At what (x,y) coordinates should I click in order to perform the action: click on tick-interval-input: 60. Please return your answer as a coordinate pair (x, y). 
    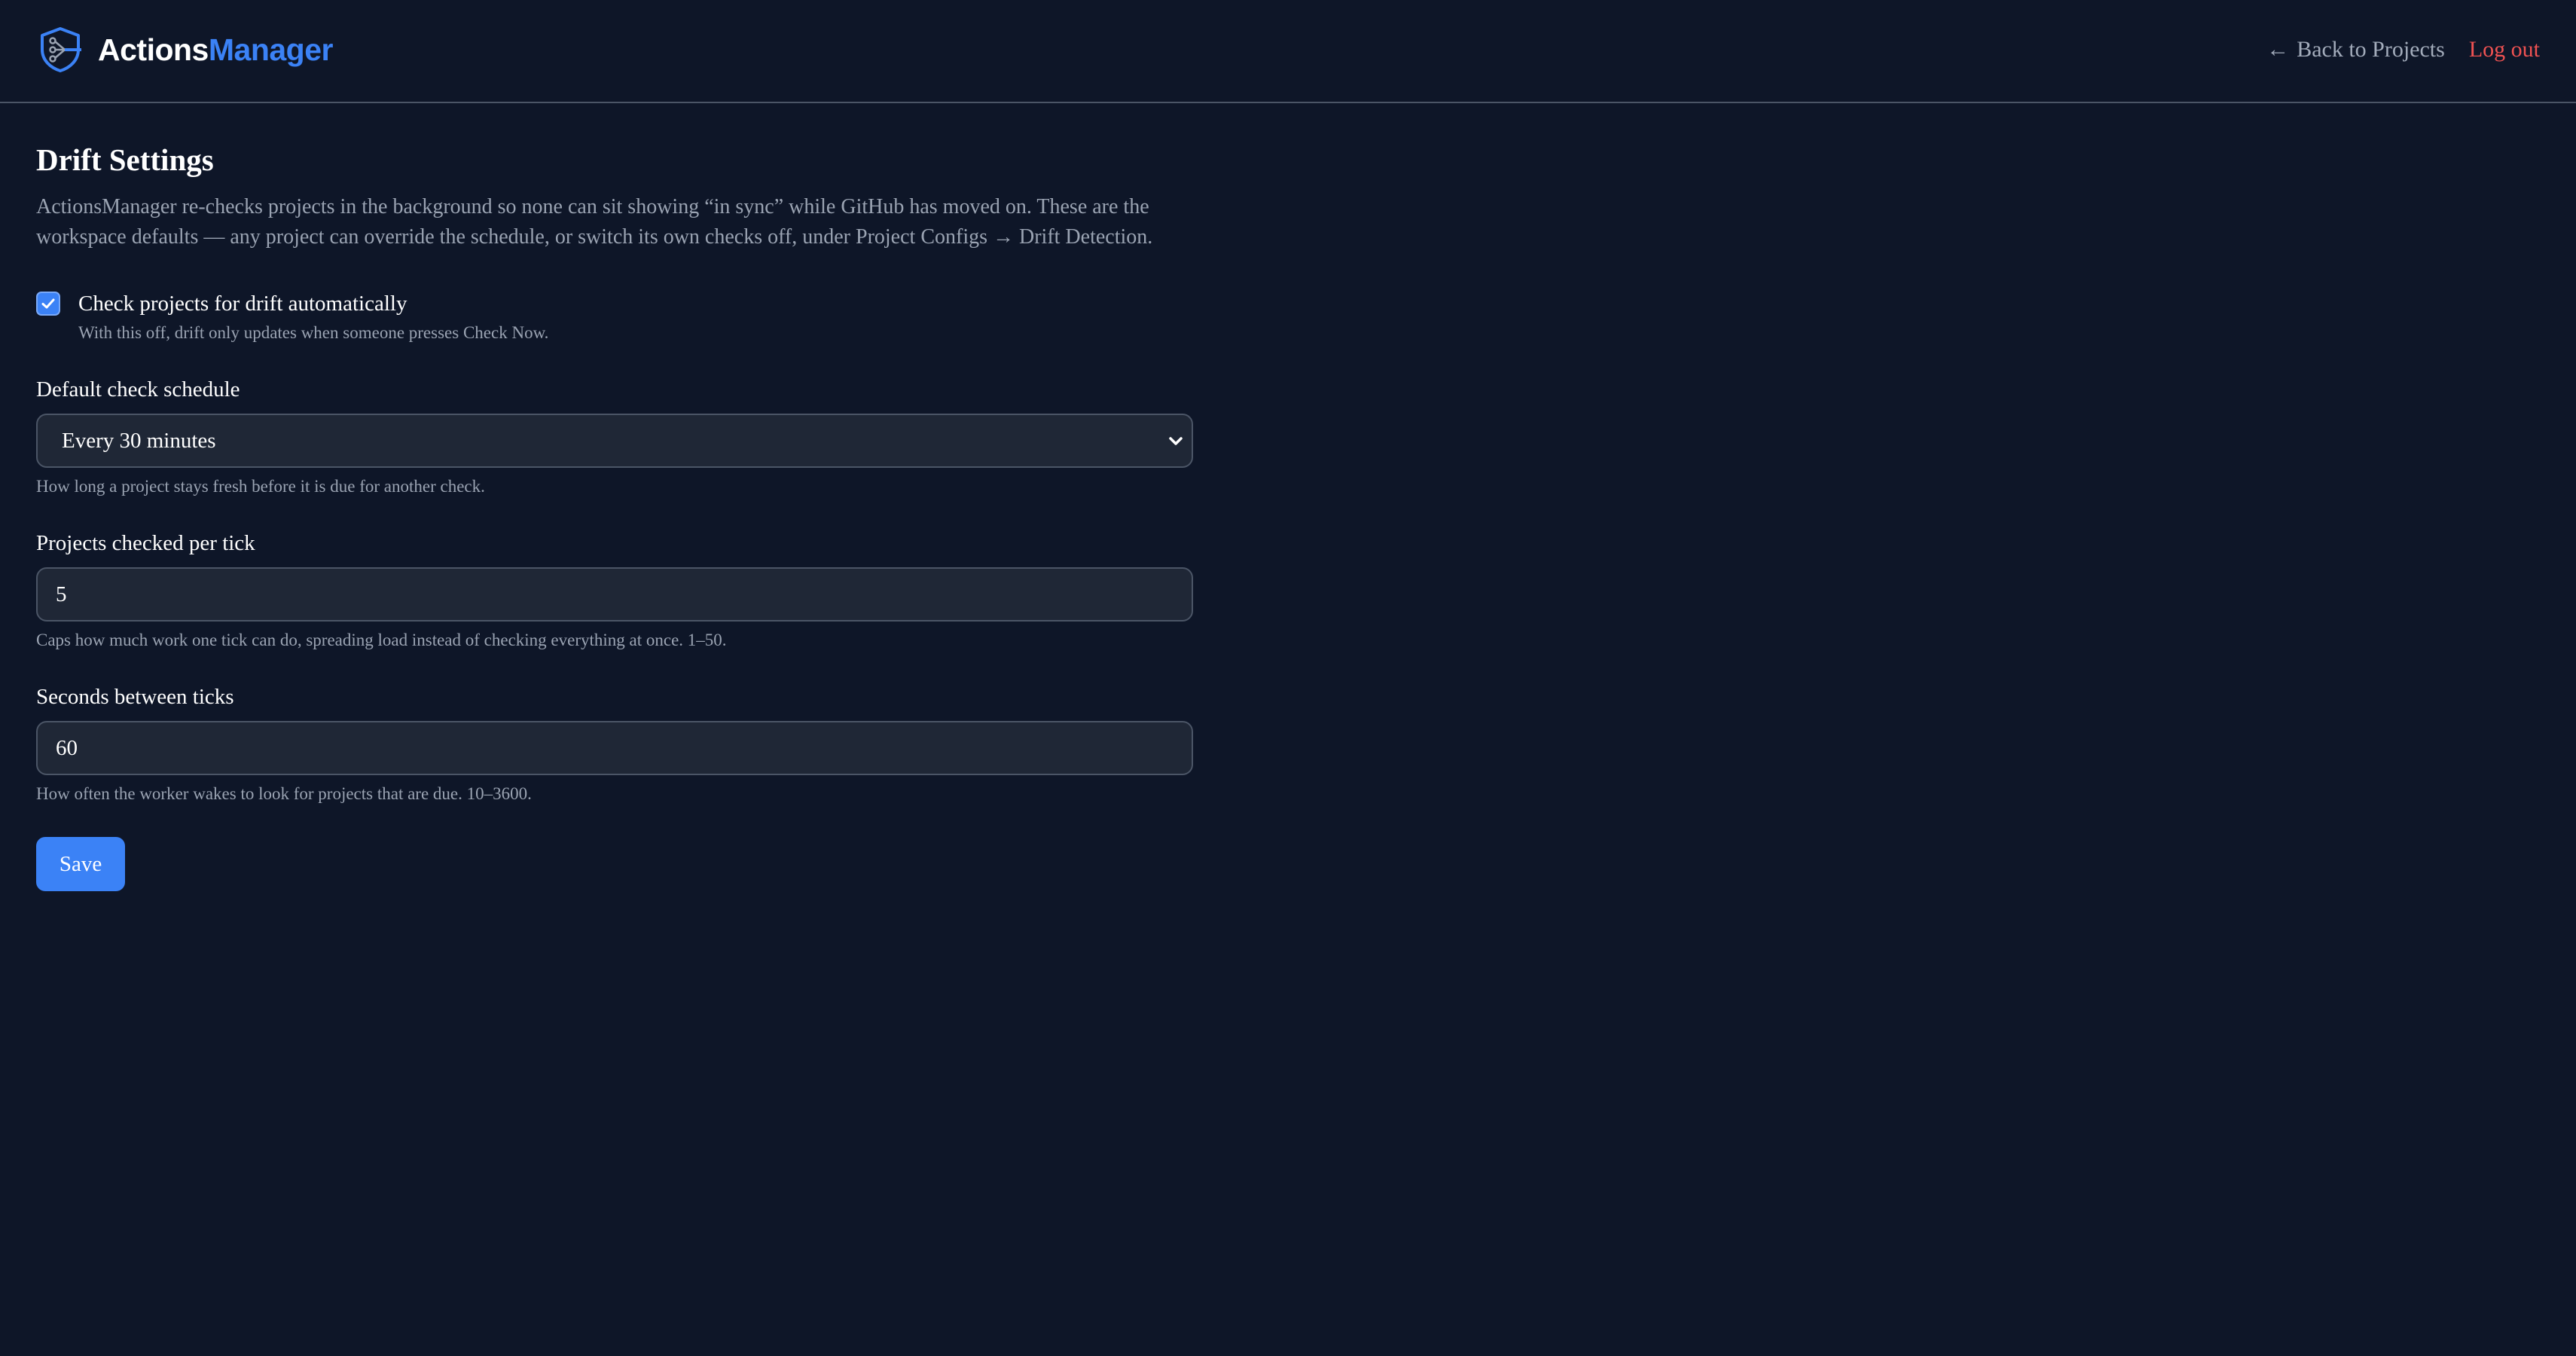
    Looking at the image, I should click on (615, 748).